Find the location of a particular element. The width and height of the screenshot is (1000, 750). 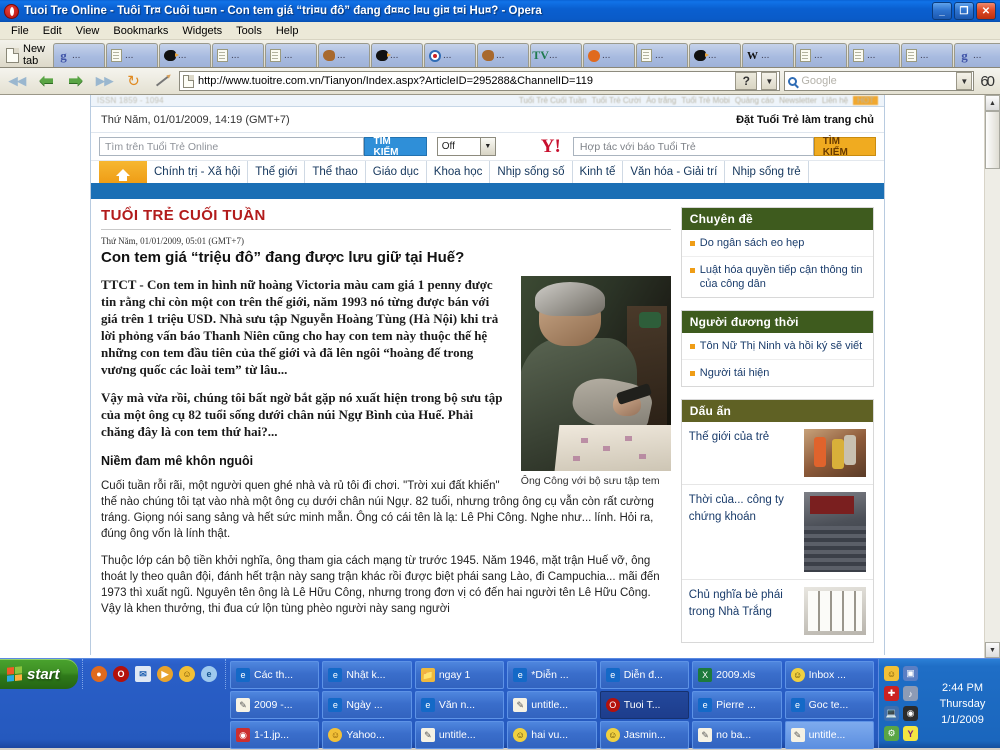

settings-icon: ⚙ is located at coordinates (891, 733).